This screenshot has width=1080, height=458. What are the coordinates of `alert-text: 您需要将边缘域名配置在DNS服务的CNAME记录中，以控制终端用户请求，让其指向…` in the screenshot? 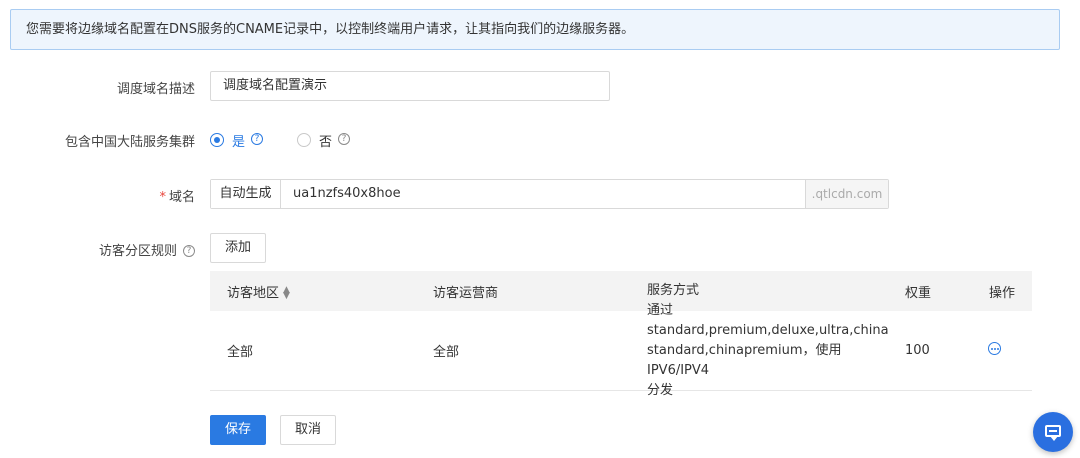 It's located at (330, 29).